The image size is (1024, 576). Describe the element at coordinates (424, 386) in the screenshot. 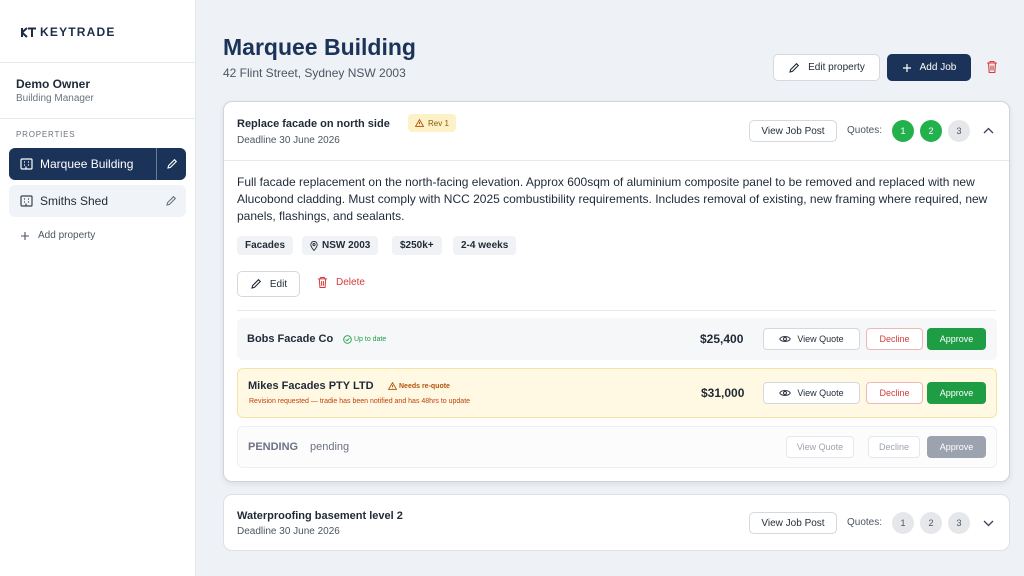

I see `status-text: Needs re-quote` at that location.